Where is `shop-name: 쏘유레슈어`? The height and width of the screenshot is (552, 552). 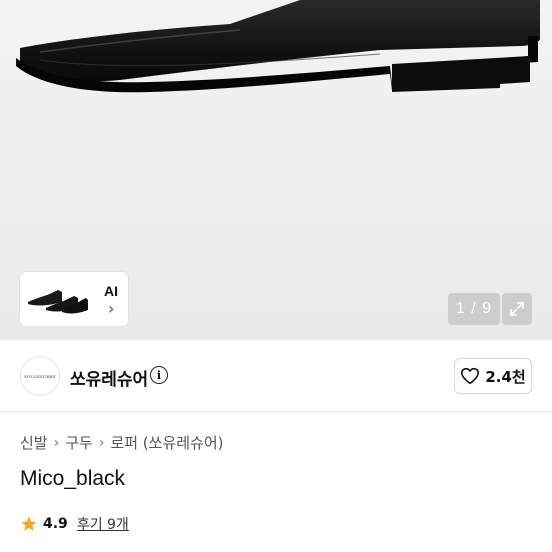 shop-name: 쏘유레슈어 is located at coordinates (109, 377).